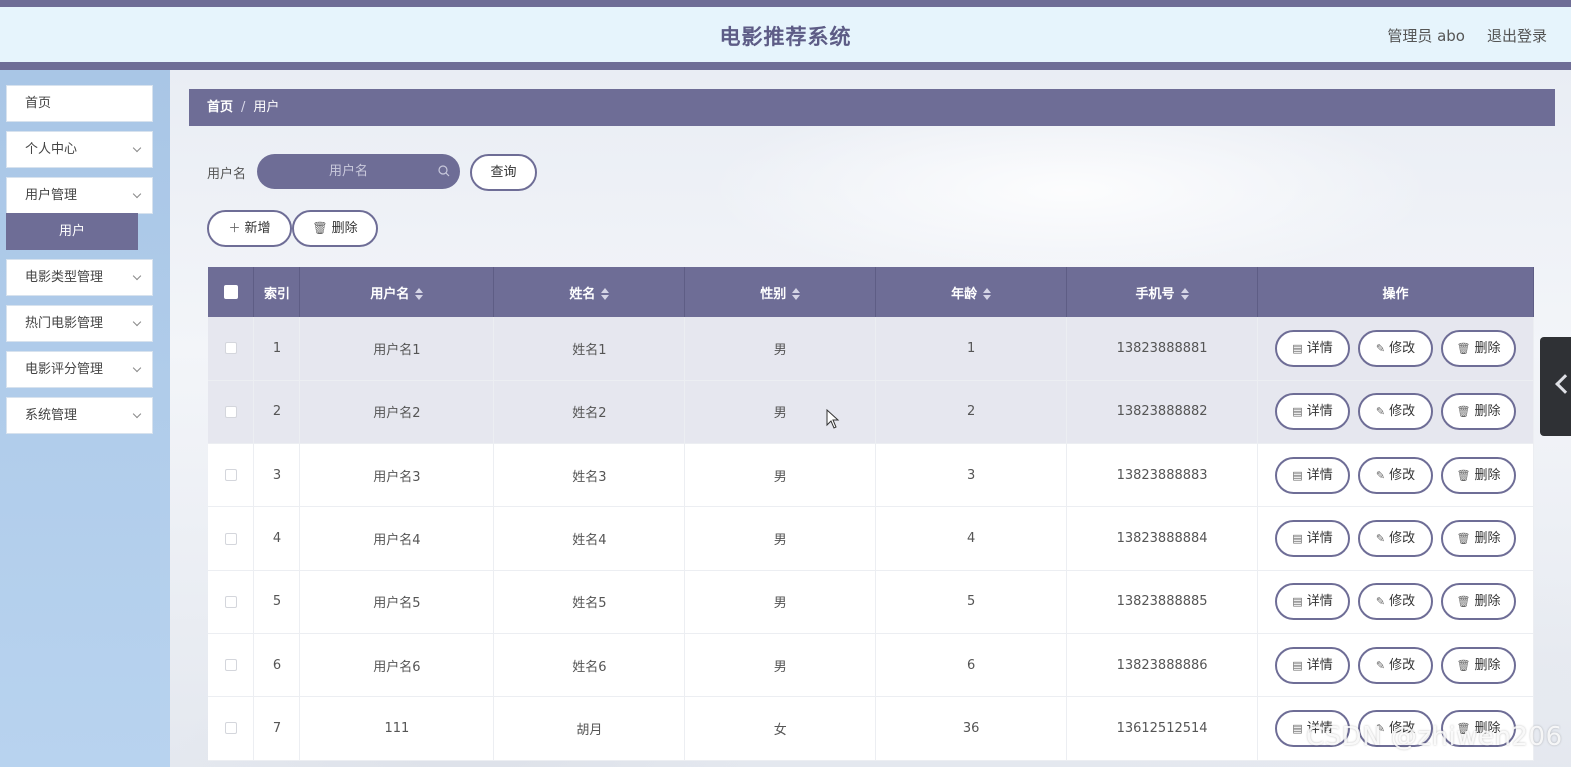  I want to click on select-all-cell, so click(231, 292).